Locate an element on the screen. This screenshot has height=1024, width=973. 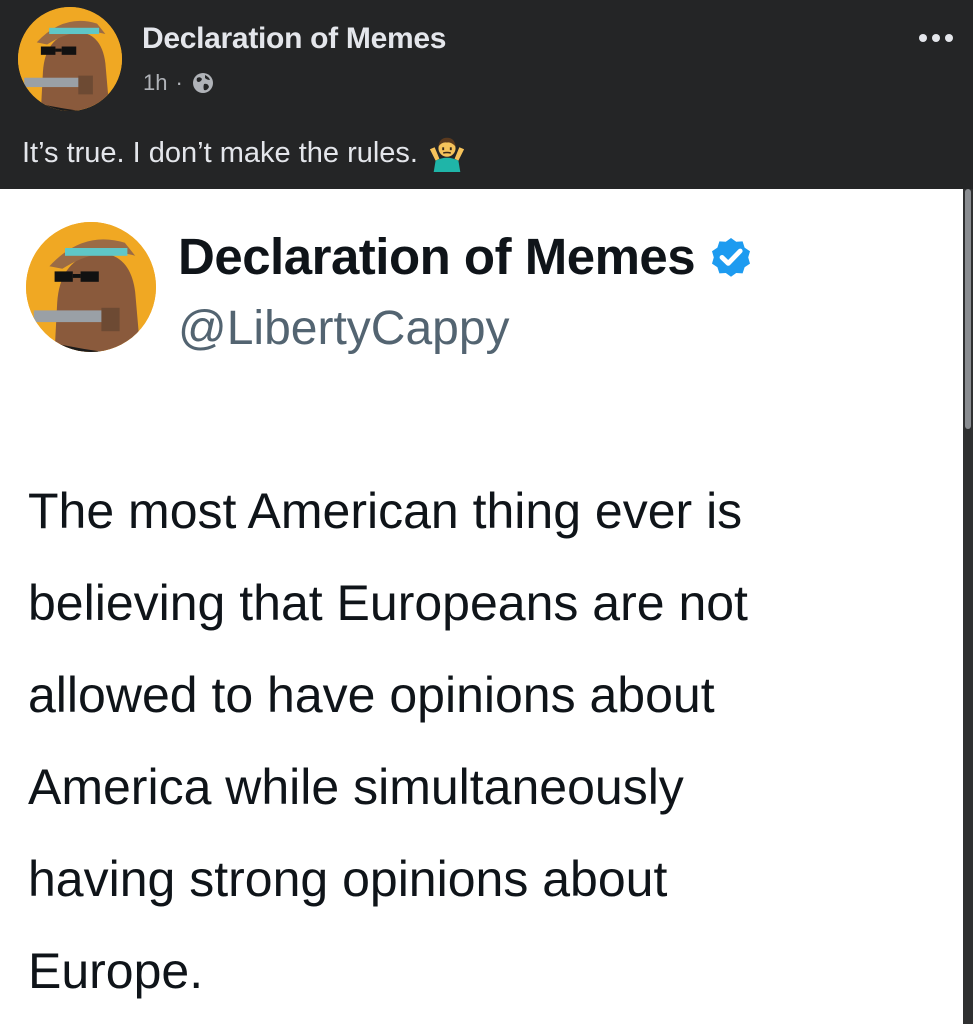
tweet-text-line: The most American thing ever is is located at coordinates (385, 511).